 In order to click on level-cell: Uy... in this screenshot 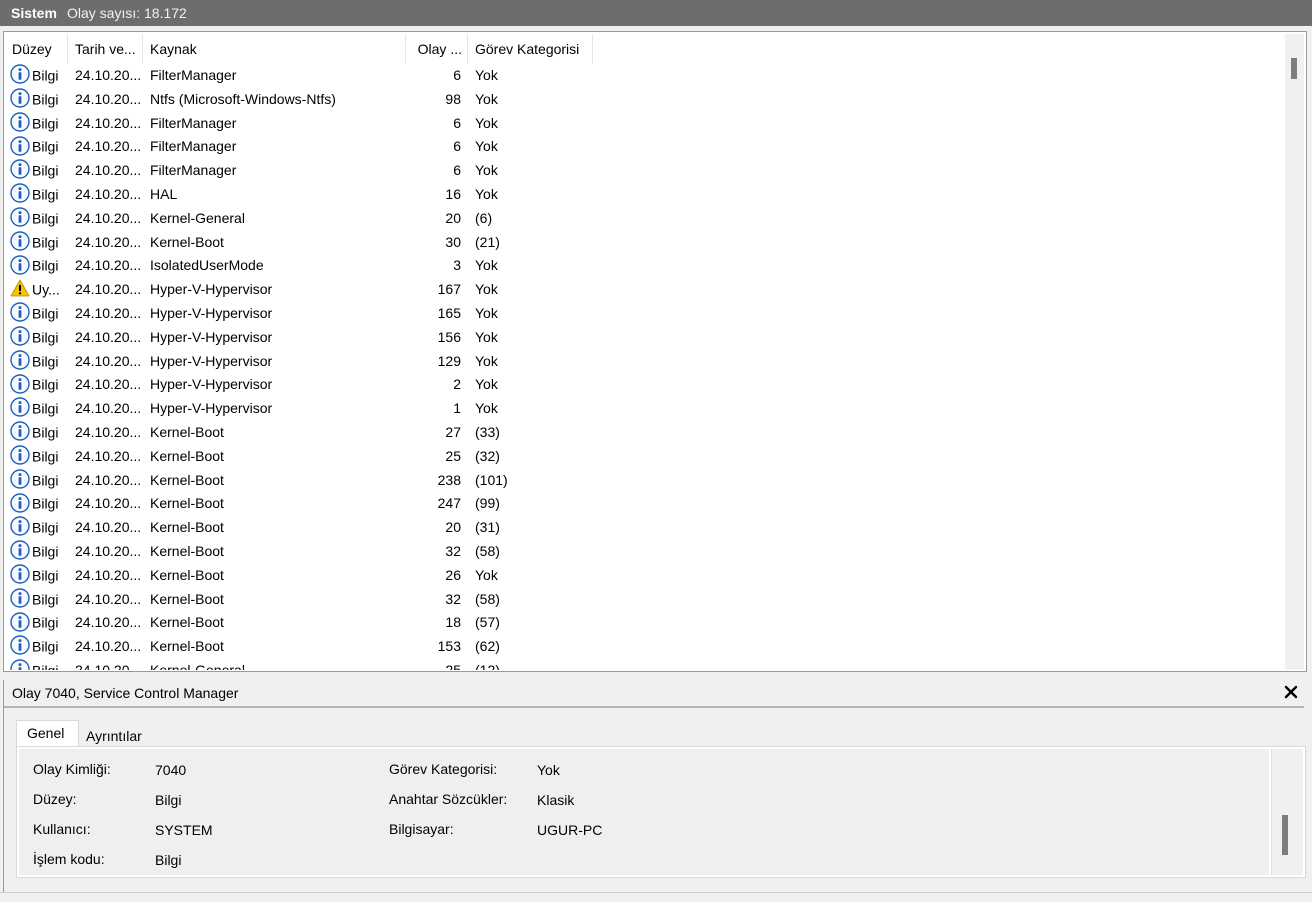, I will do `click(40, 290)`.